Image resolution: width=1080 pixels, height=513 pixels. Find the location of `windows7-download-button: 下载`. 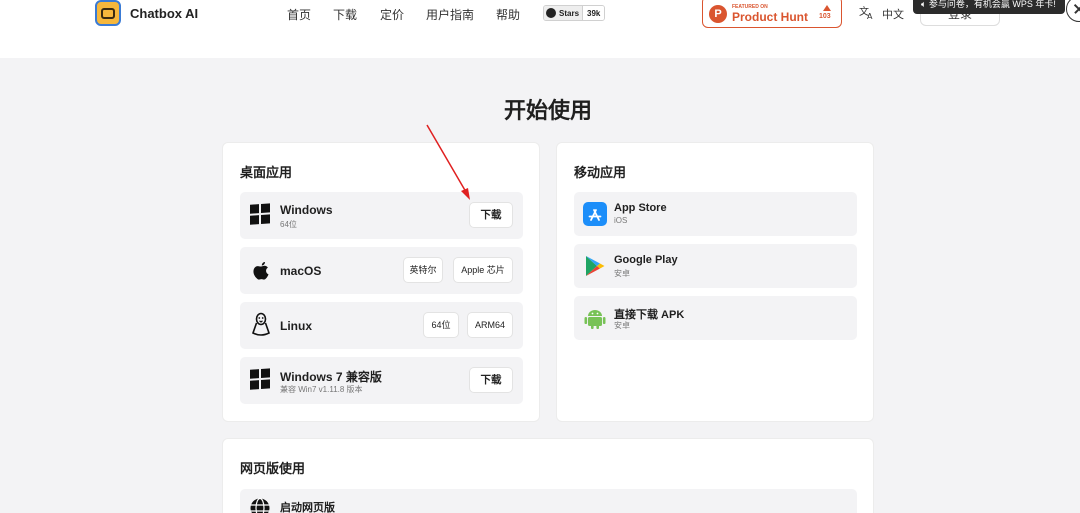

windows7-download-button: 下载 is located at coordinates (491, 380).